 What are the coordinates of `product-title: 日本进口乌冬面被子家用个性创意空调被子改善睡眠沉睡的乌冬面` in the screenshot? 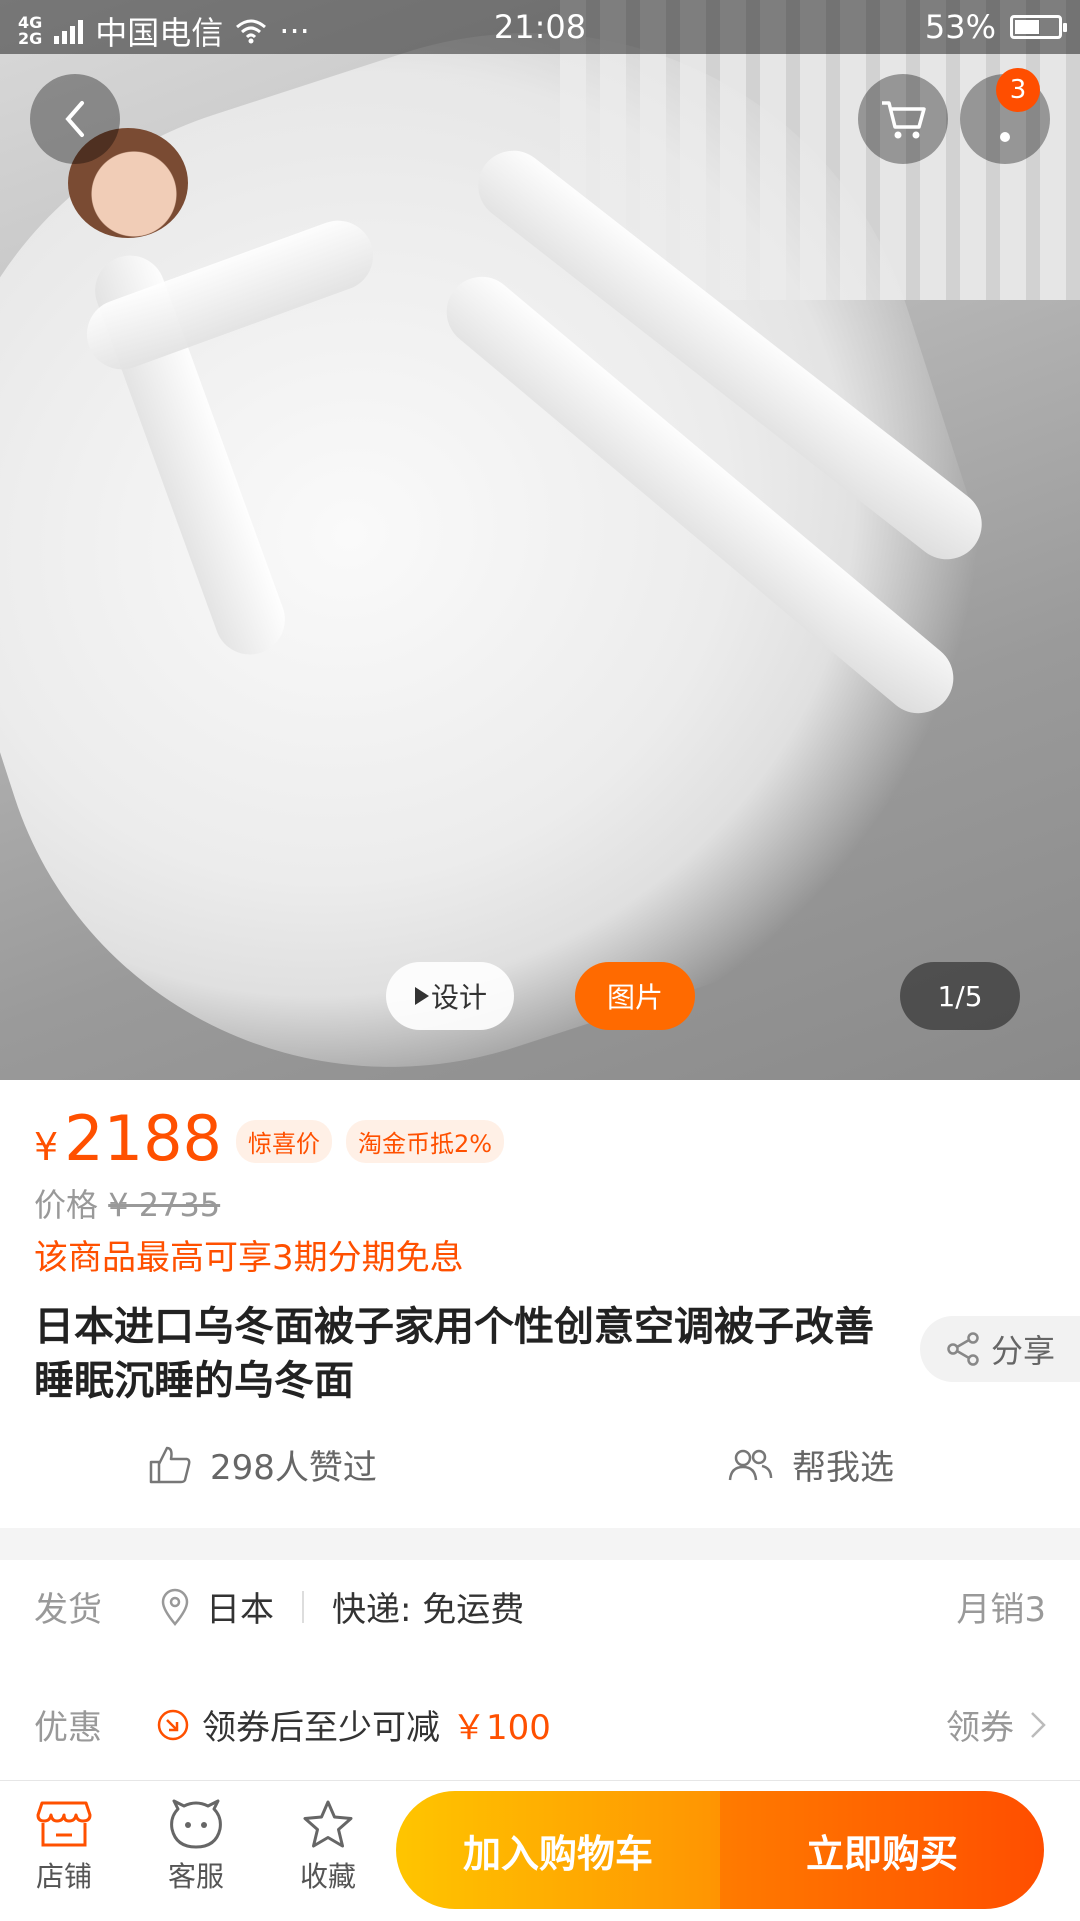 It's located at (454, 1354).